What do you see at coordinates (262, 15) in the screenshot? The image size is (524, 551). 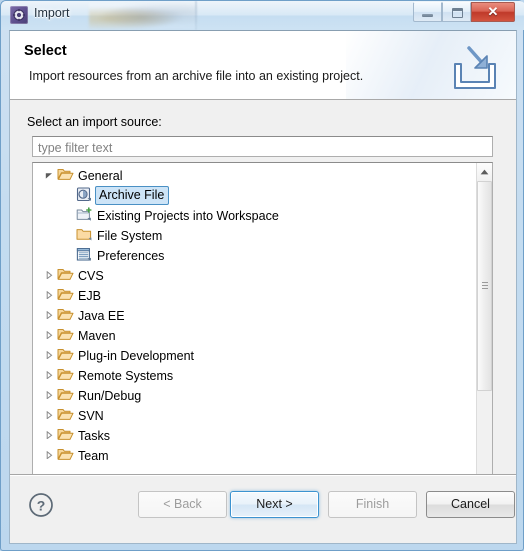 I see `window-title-bar: Import ✕` at bounding box center [262, 15].